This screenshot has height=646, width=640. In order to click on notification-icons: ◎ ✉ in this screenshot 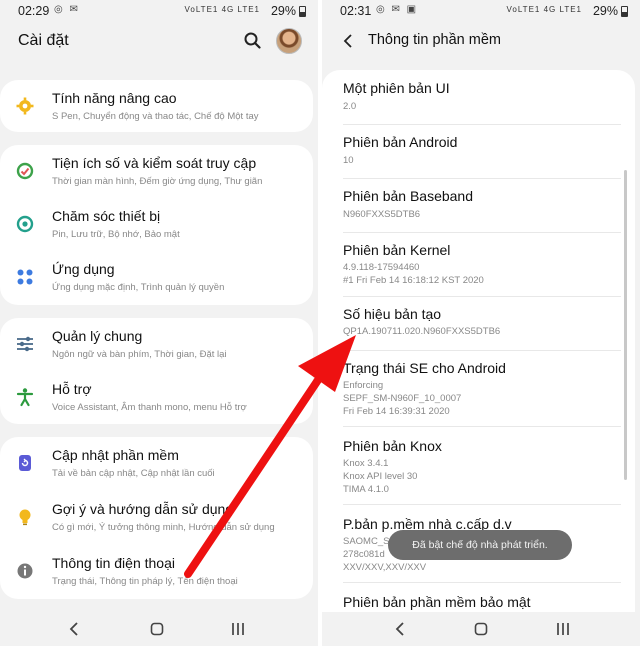, I will do `click(67, 9)`.